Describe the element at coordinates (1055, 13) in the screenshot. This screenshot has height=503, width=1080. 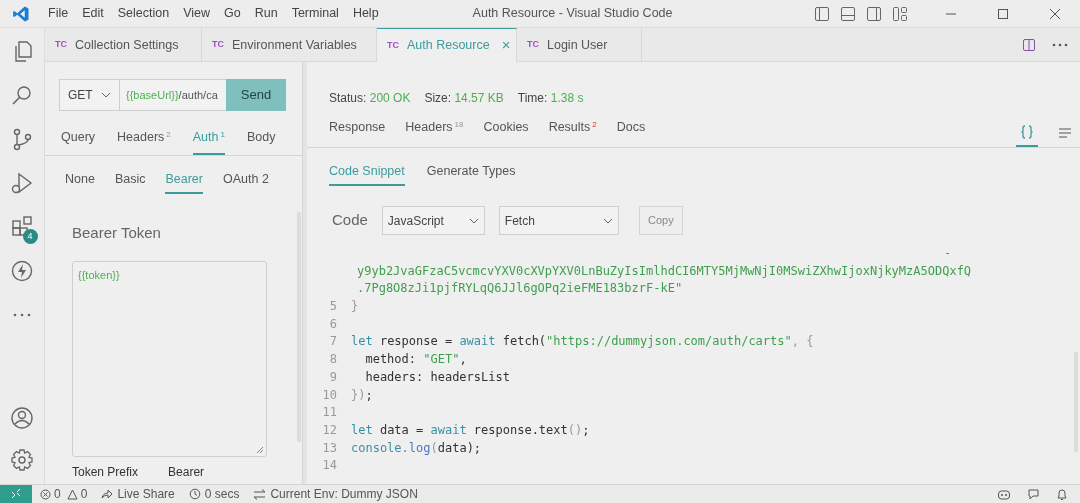
I see `close-icon` at that location.